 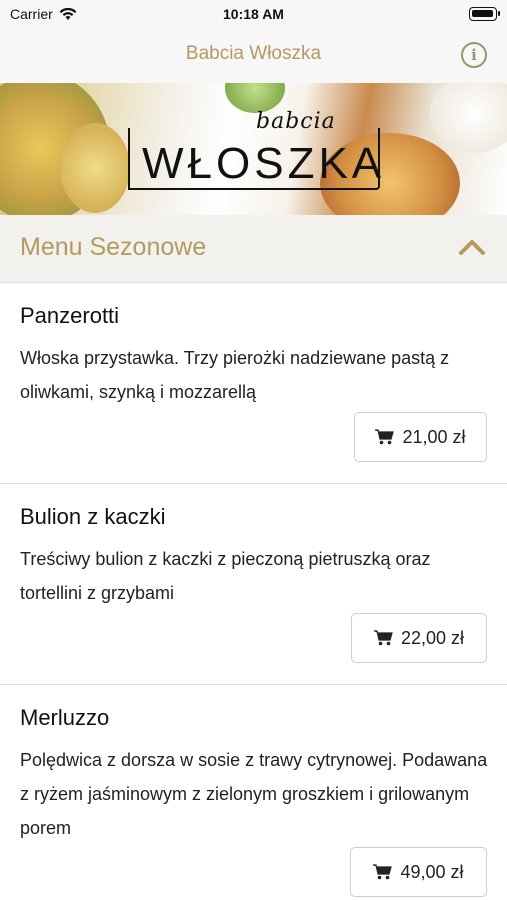 What do you see at coordinates (434, 436) in the screenshot?
I see `price-label: 21,00 zł` at bounding box center [434, 436].